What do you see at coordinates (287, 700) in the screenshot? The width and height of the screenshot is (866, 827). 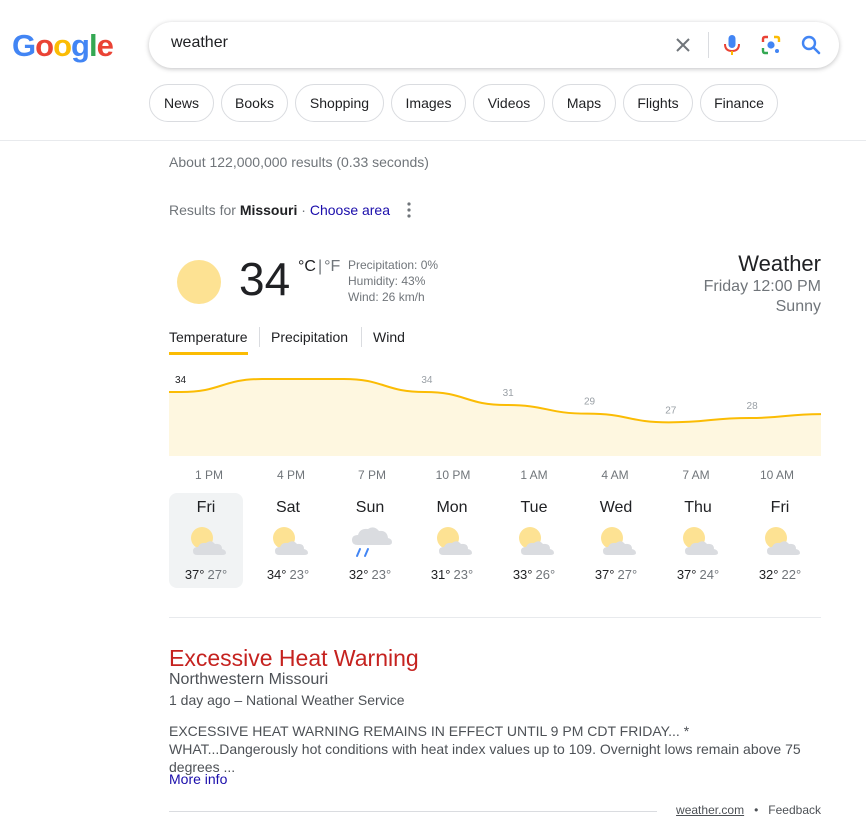 I see `alert-meta: 1 day ago – National Weather Service` at bounding box center [287, 700].